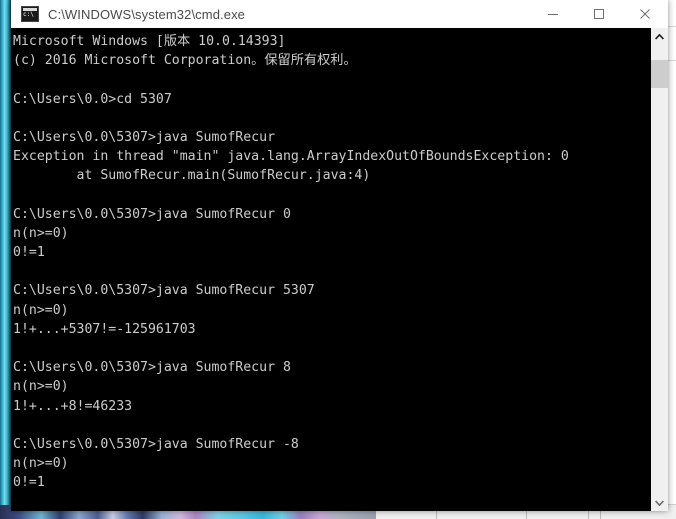  What do you see at coordinates (659, 52) in the screenshot?
I see `scrollbar-track` at bounding box center [659, 52].